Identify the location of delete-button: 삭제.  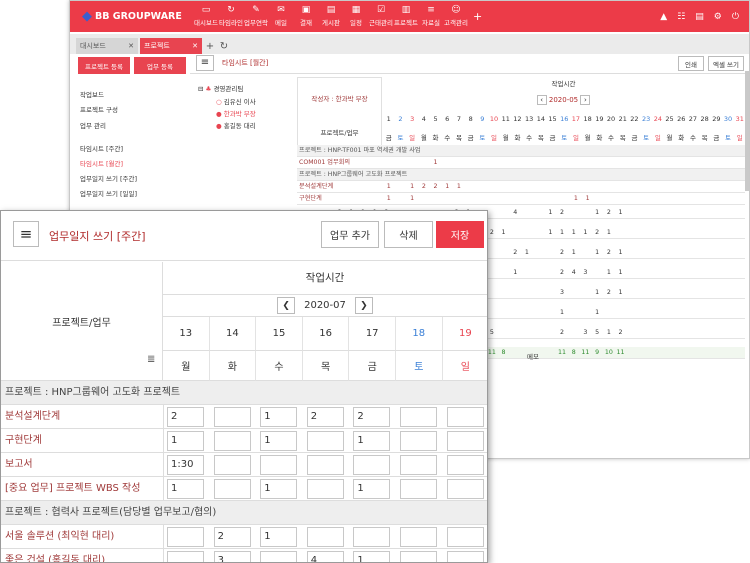
(408, 234).